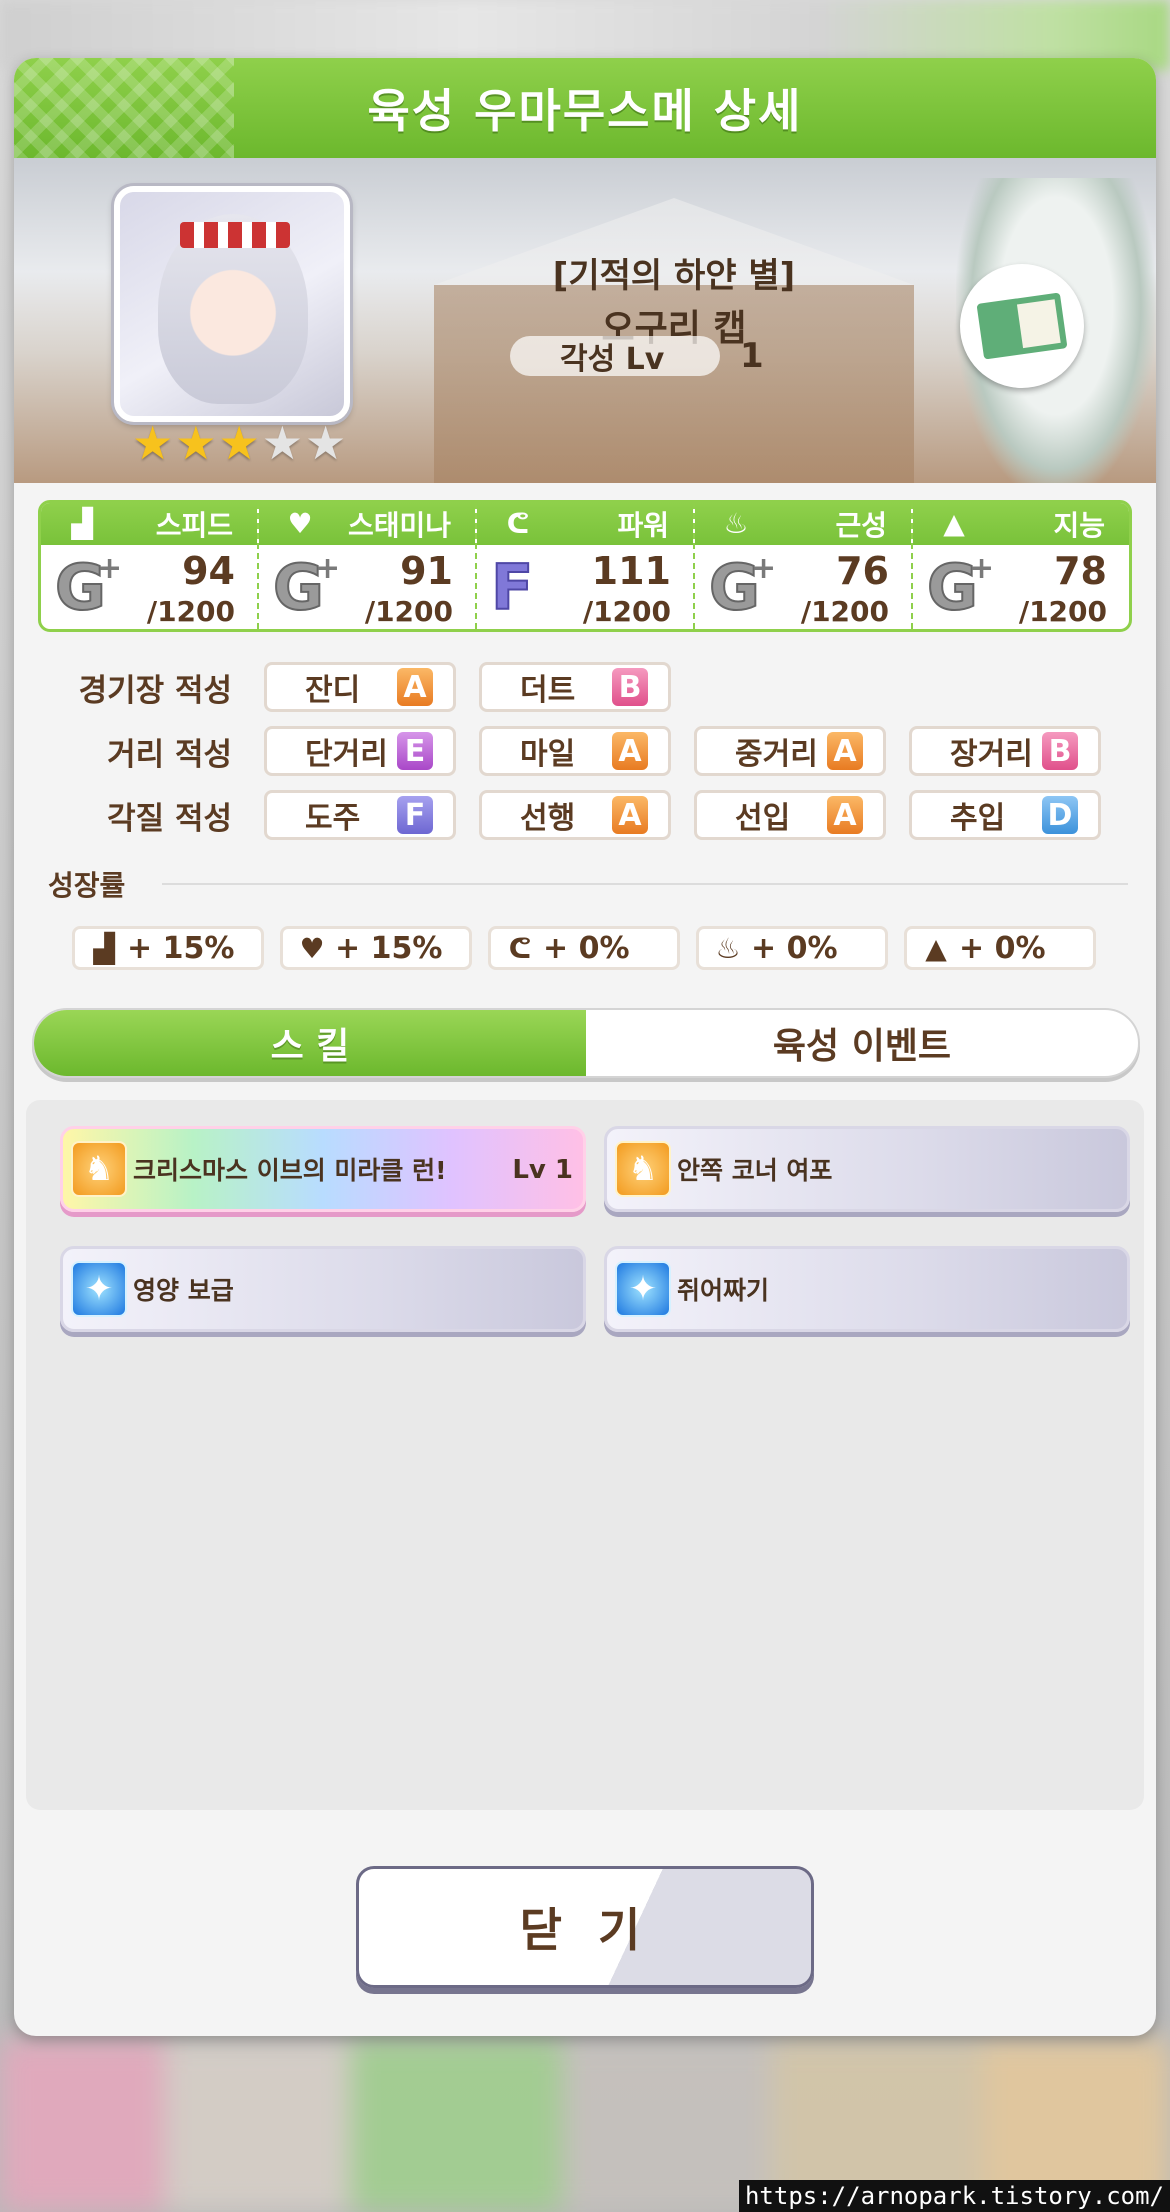  I want to click on growth-guts: ♨ + 0%, so click(792, 948).